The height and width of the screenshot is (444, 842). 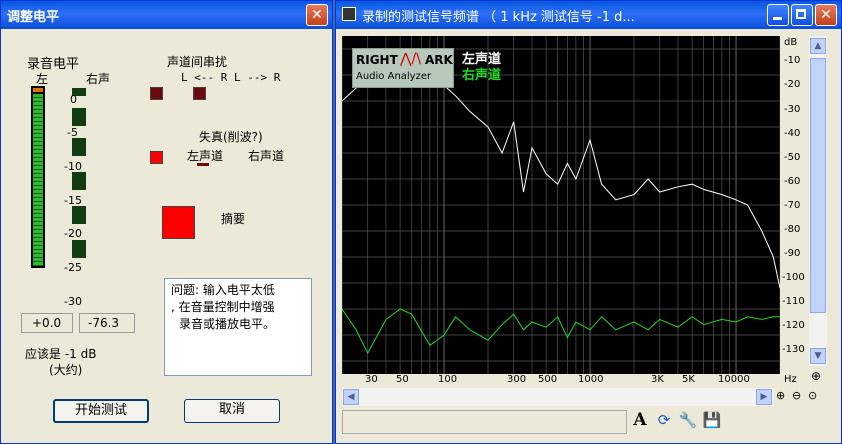 I want to click on maximize-button, so click(x=802, y=15).